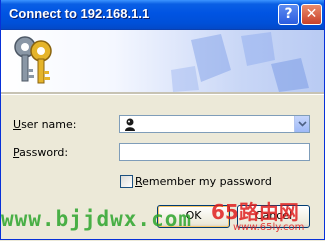 The image size is (325, 241). What do you see at coordinates (214, 152) in the screenshot?
I see `password-field` at bounding box center [214, 152].